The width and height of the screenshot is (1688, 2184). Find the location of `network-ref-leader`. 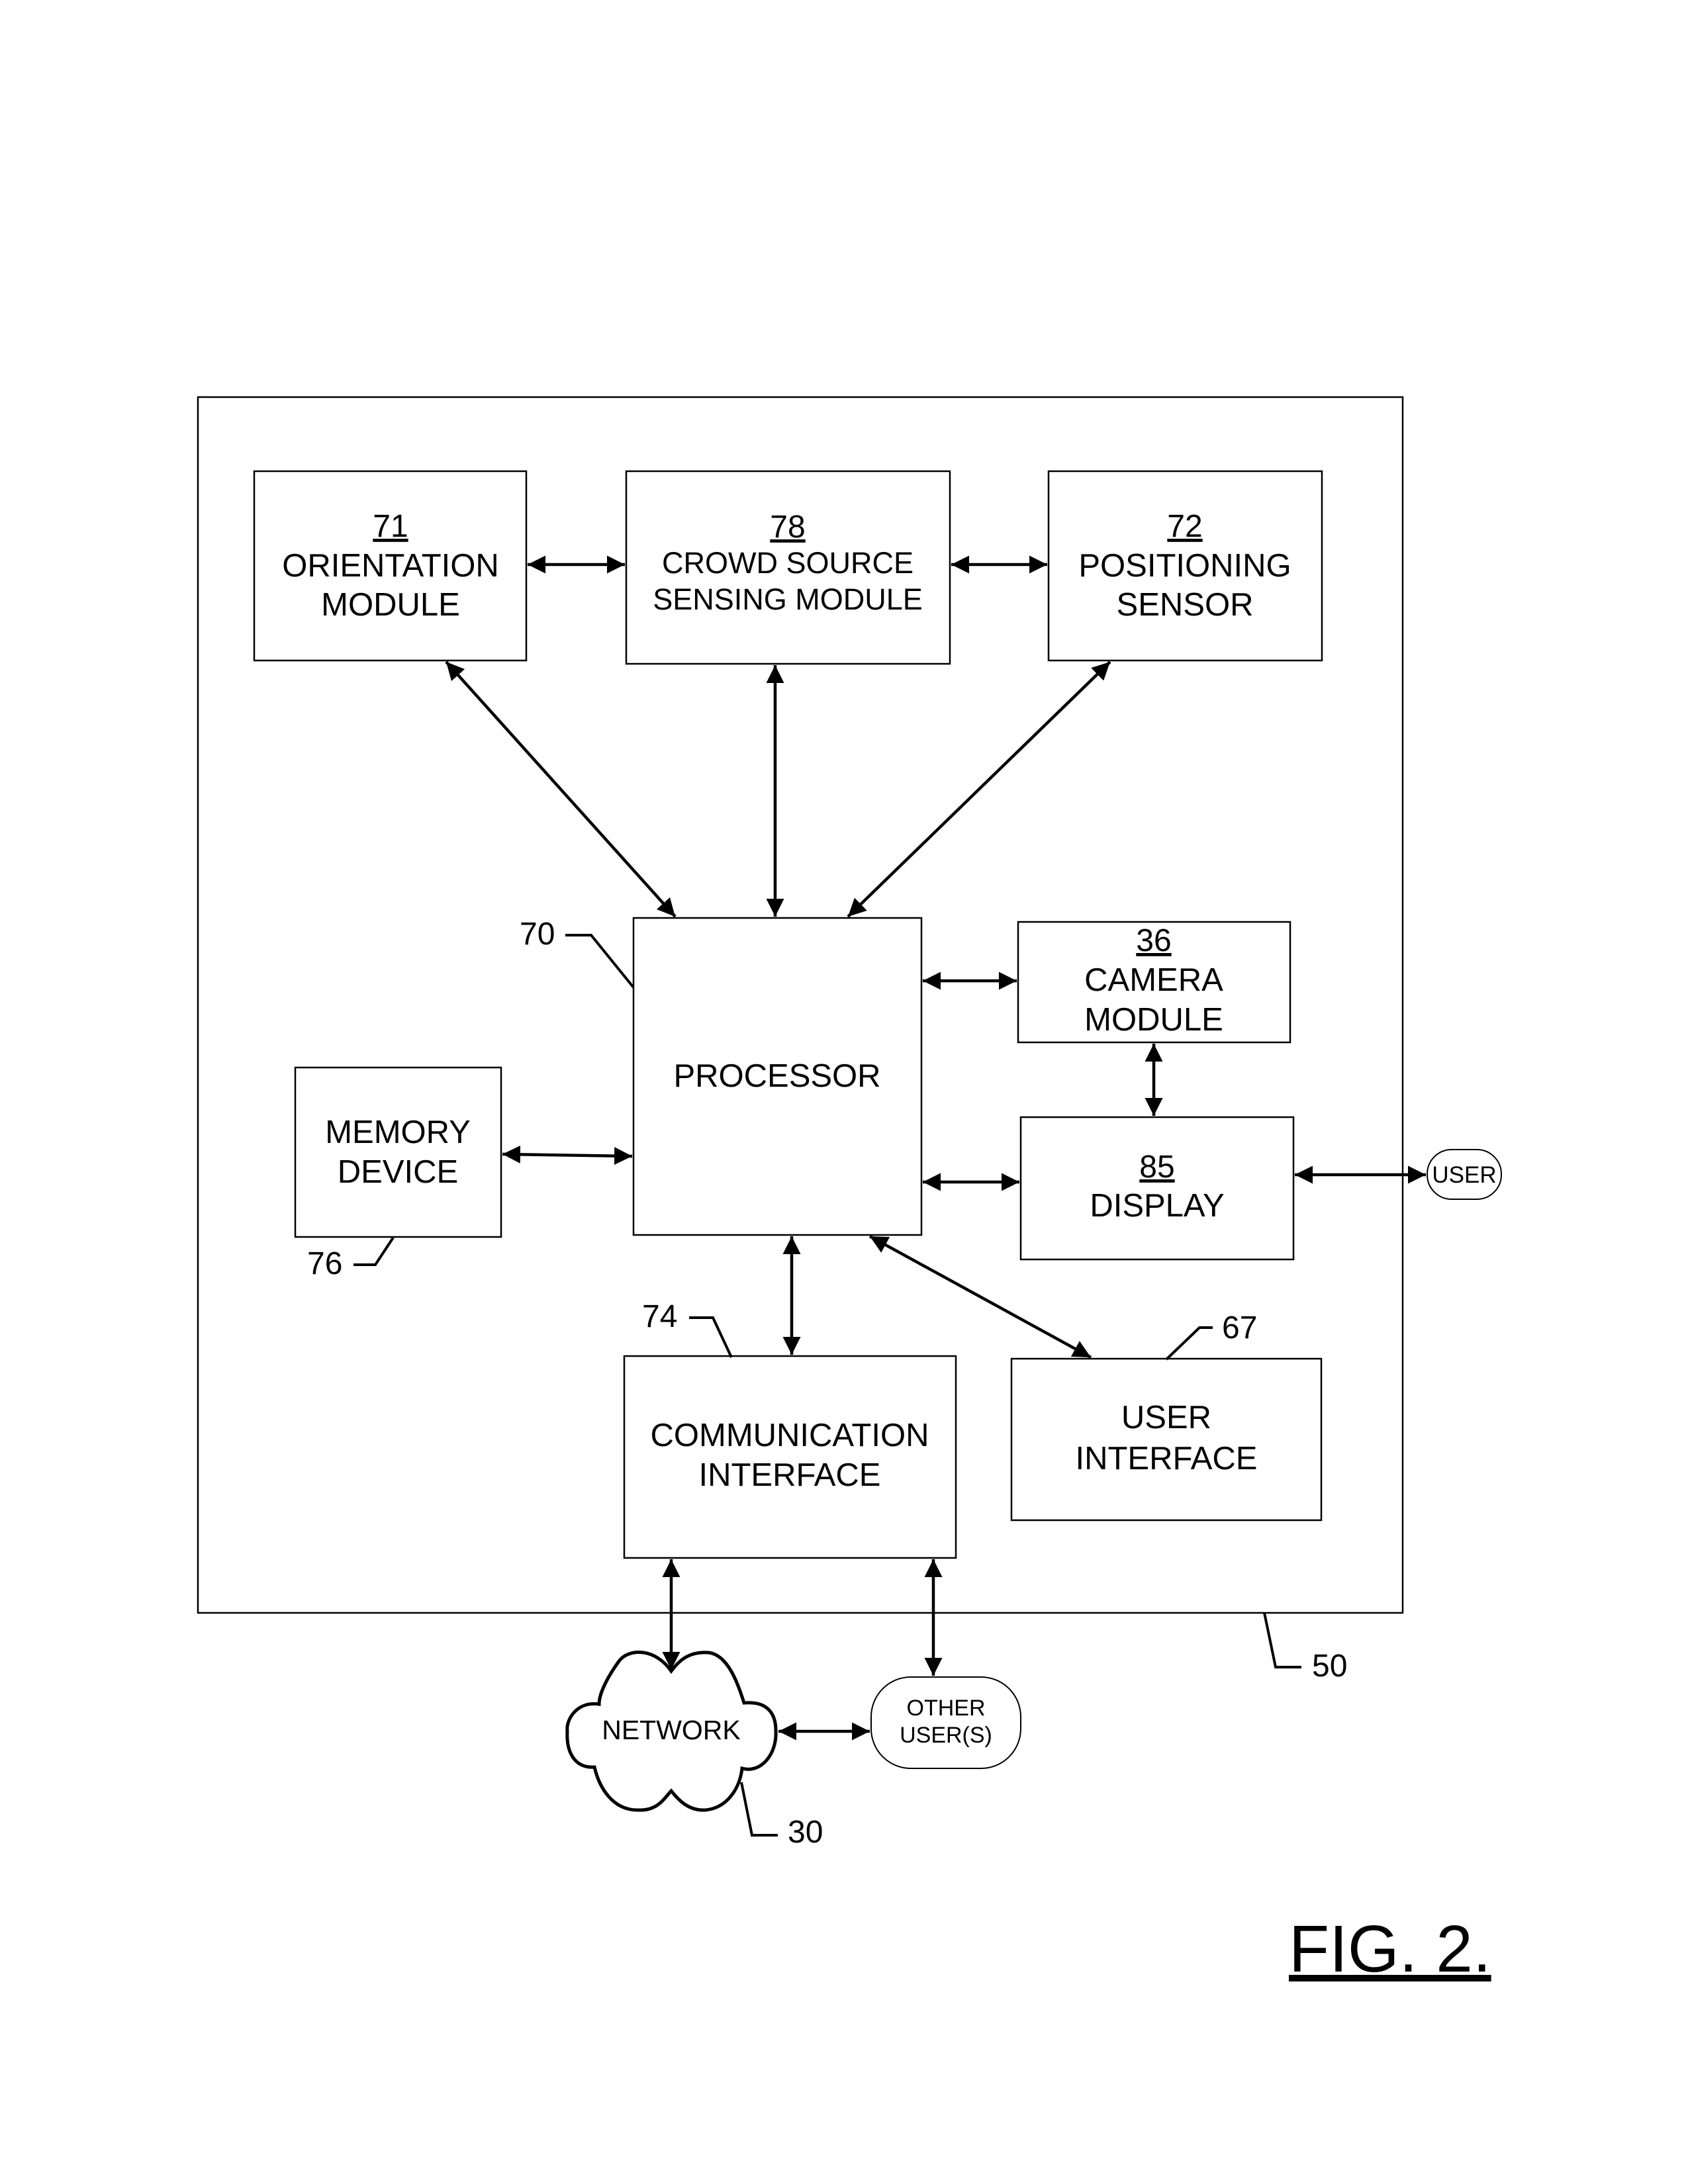

network-ref-leader is located at coordinates (759, 1809).